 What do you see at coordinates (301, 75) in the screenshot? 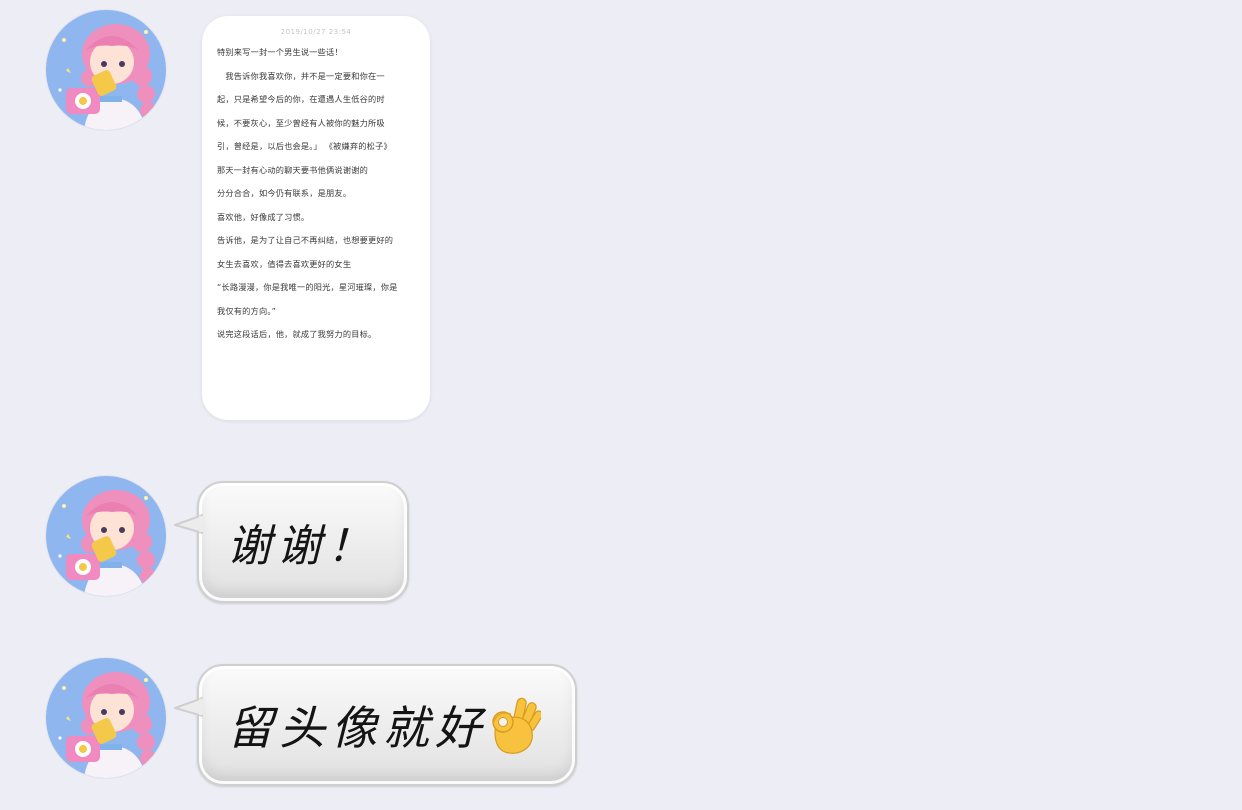
I see `note-line: 我告诉你我喜欢你，并不是一定要和你在一` at bounding box center [301, 75].